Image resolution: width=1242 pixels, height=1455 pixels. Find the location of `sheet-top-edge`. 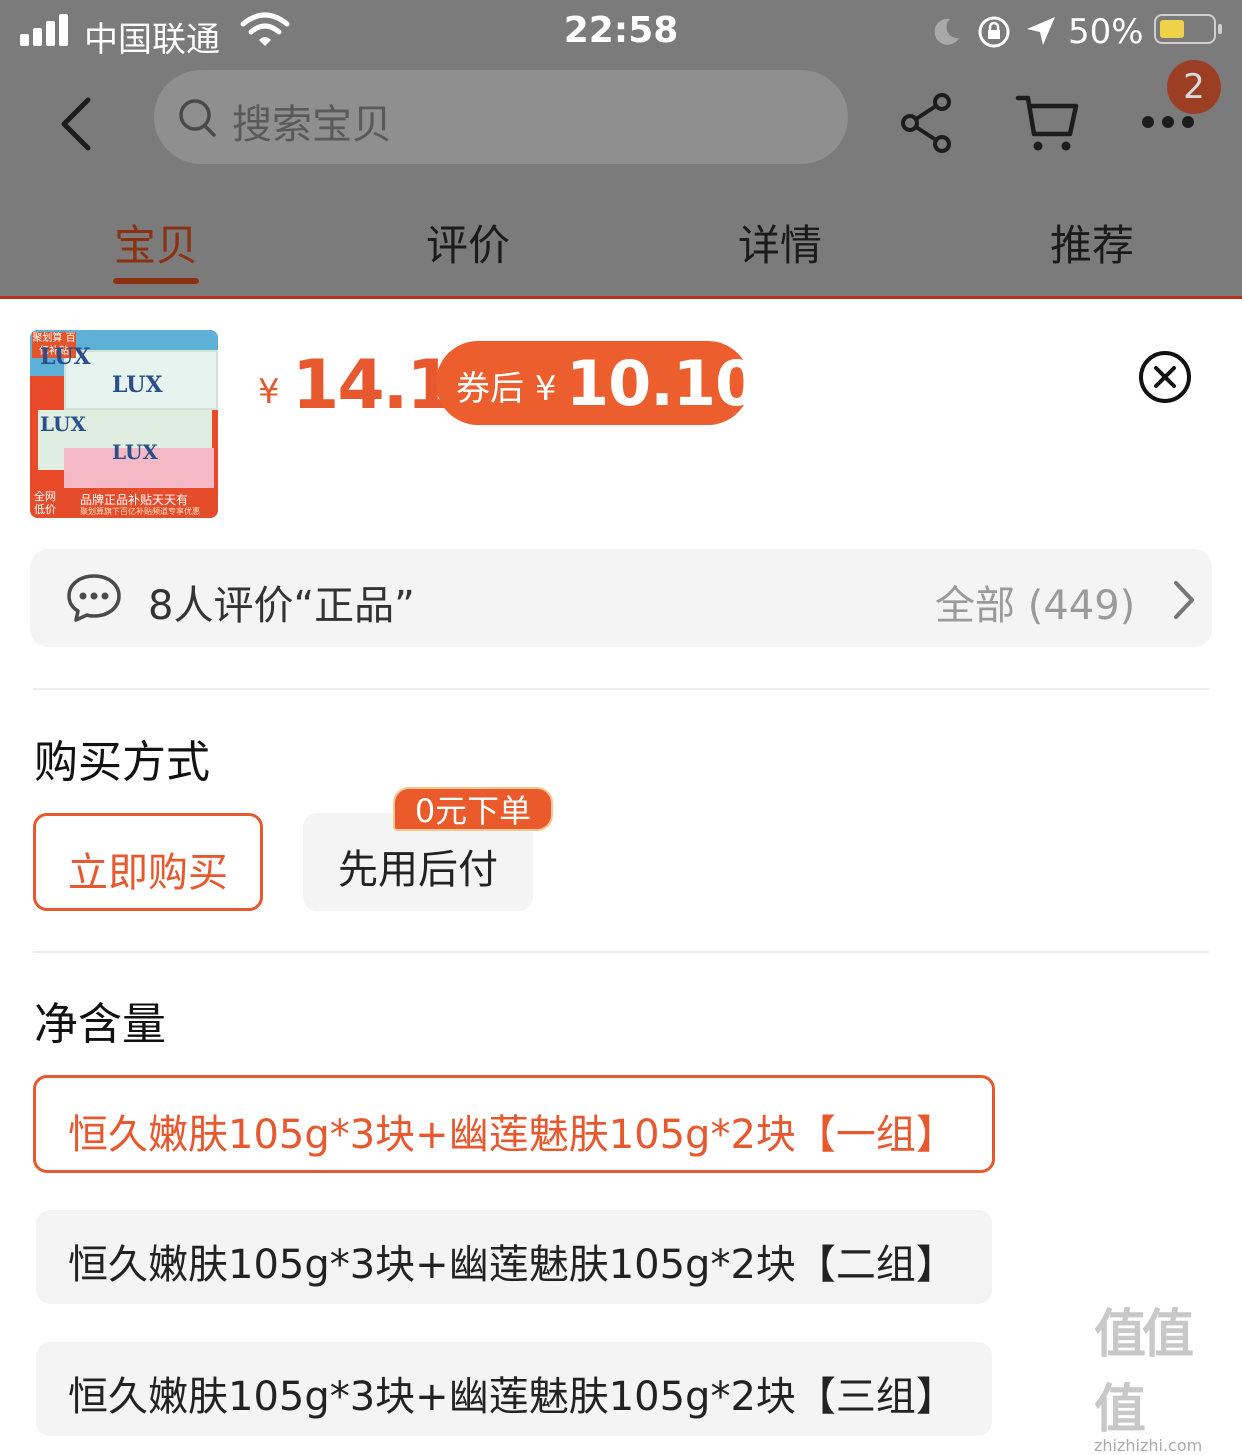

sheet-top-edge is located at coordinates (621, 297).